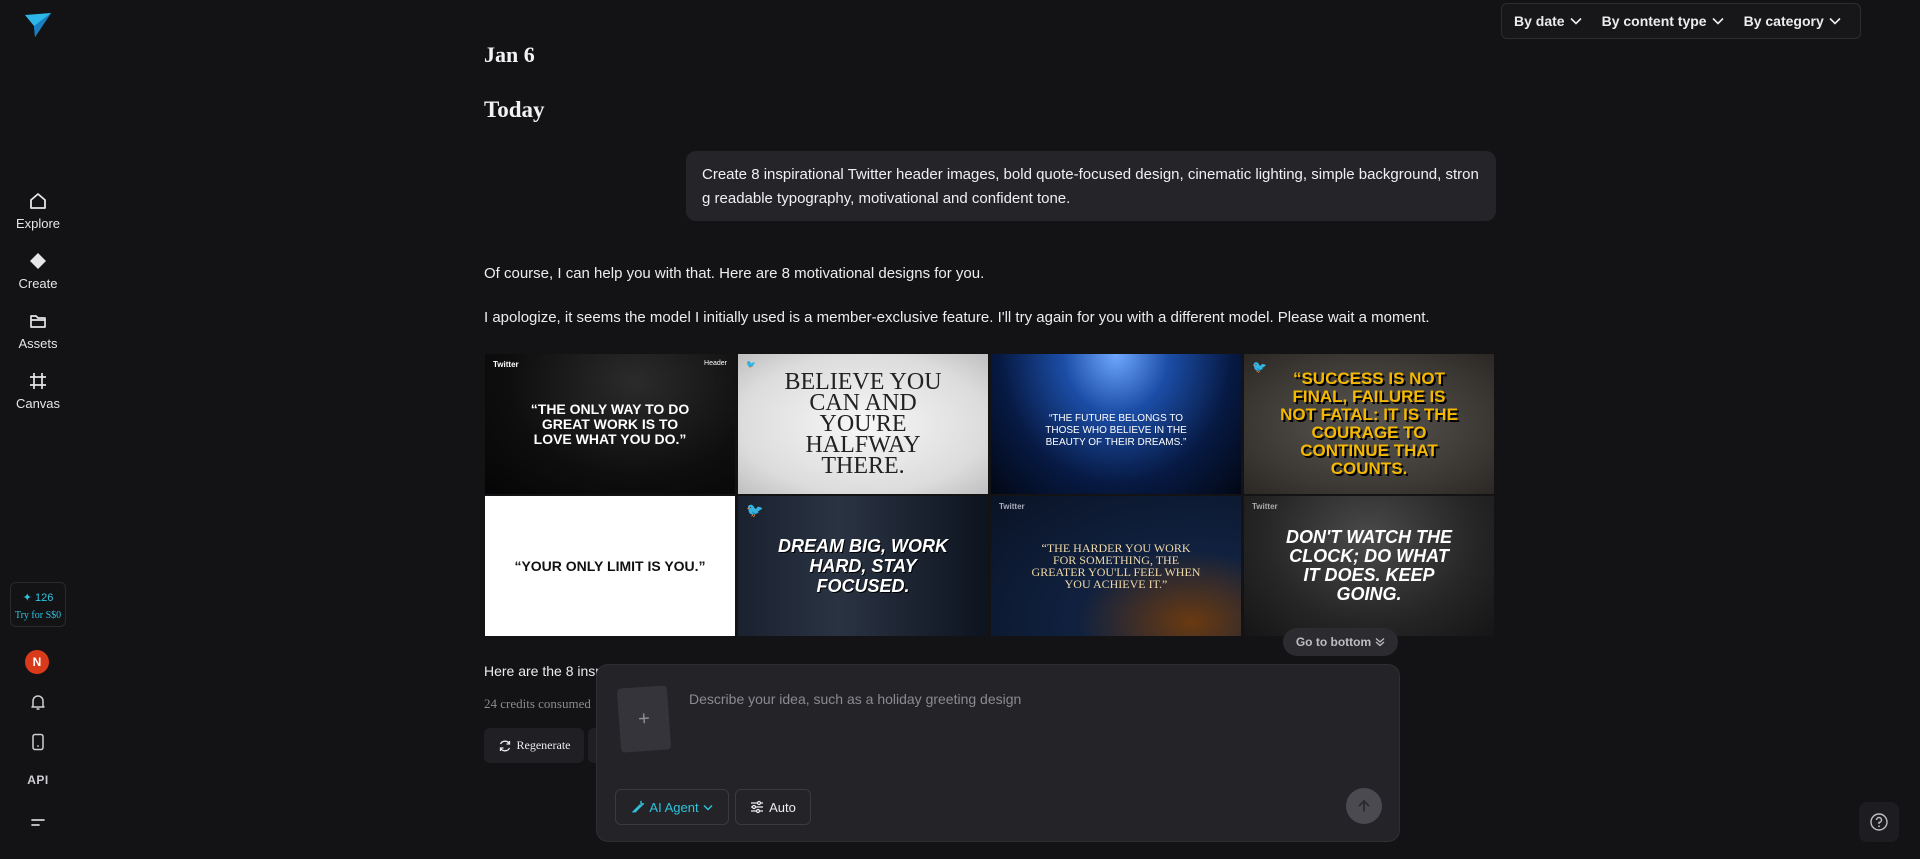  What do you see at coordinates (38, 704) in the screenshot?
I see `bell-icon` at bounding box center [38, 704].